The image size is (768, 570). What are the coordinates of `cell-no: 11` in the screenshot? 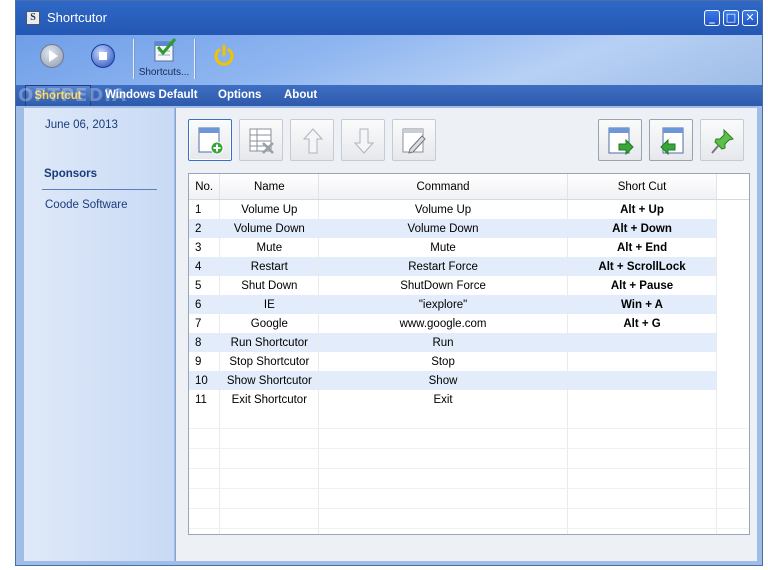 It's located at (205, 399).